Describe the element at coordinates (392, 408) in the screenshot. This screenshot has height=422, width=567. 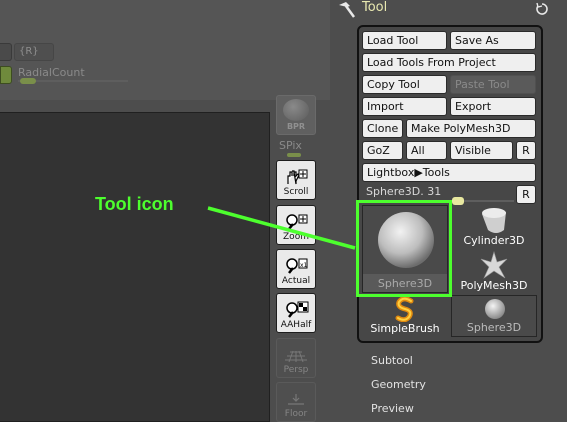
I see `preview-menu: Preview` at that location.